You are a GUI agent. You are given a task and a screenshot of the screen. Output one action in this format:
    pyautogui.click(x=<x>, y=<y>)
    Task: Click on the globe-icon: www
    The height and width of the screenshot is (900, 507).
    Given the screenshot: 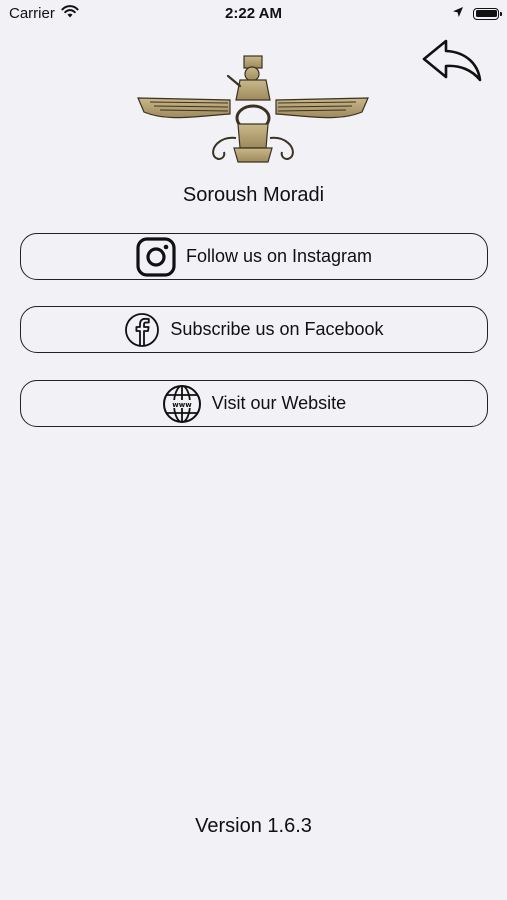 What is the action you would take?
    pyautogui.click(x=182, y=404)
    